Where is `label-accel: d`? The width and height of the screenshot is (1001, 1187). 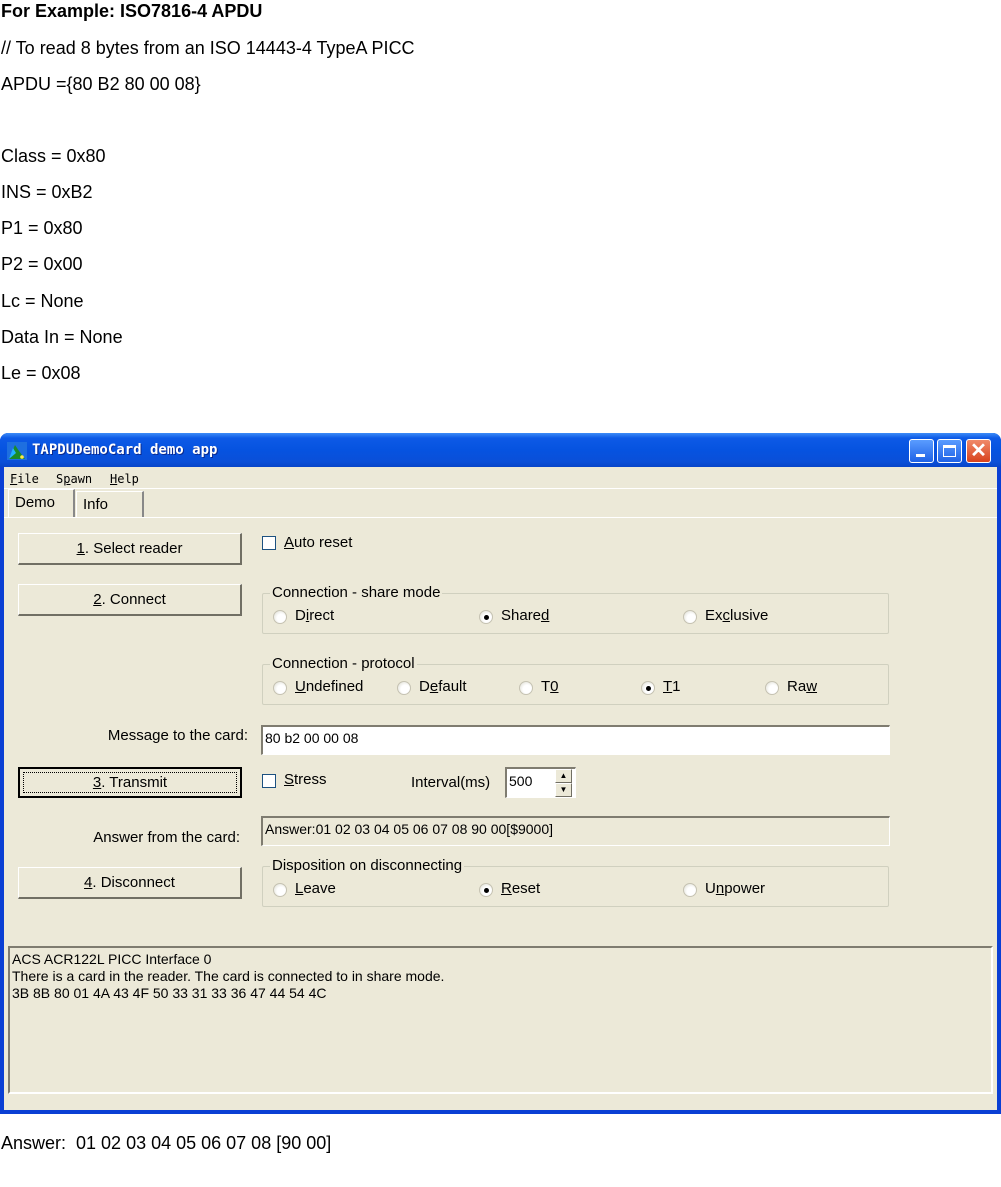 label-accel: d is located at coordinates (545, 615).